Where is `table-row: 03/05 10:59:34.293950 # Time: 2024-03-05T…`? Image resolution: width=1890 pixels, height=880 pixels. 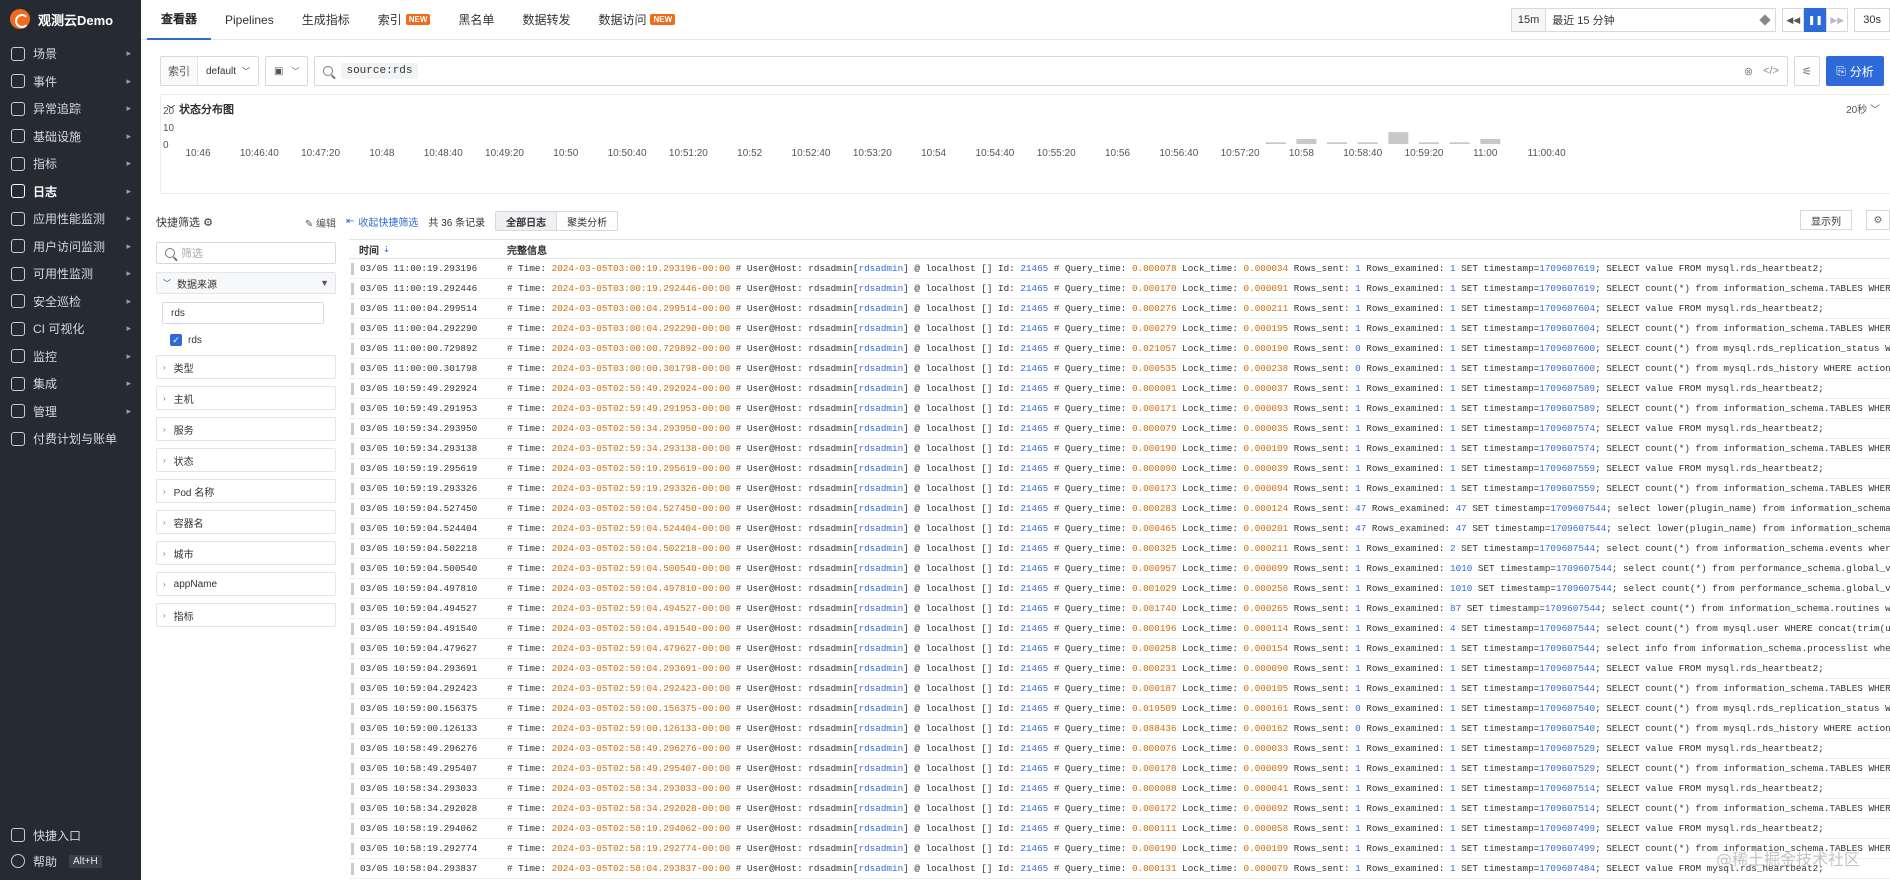
table-row: 03/05 10:59:34.293950 # Time: 2024-03-05T… is located at coordinates (1119, 429).